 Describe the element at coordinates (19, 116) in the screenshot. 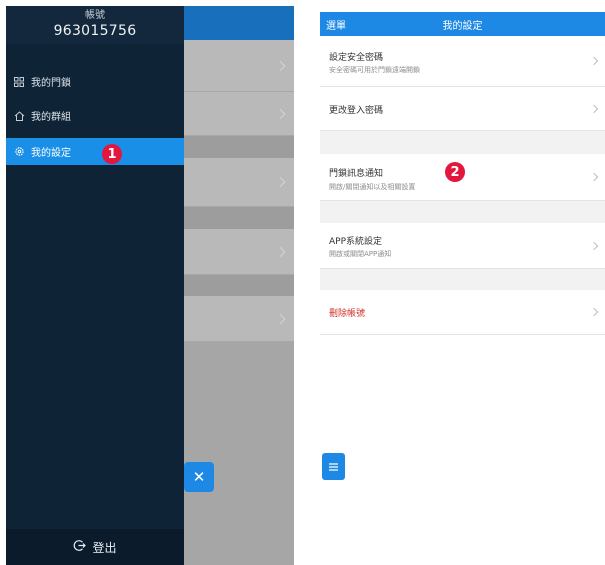

I see `home-icon` at that location.